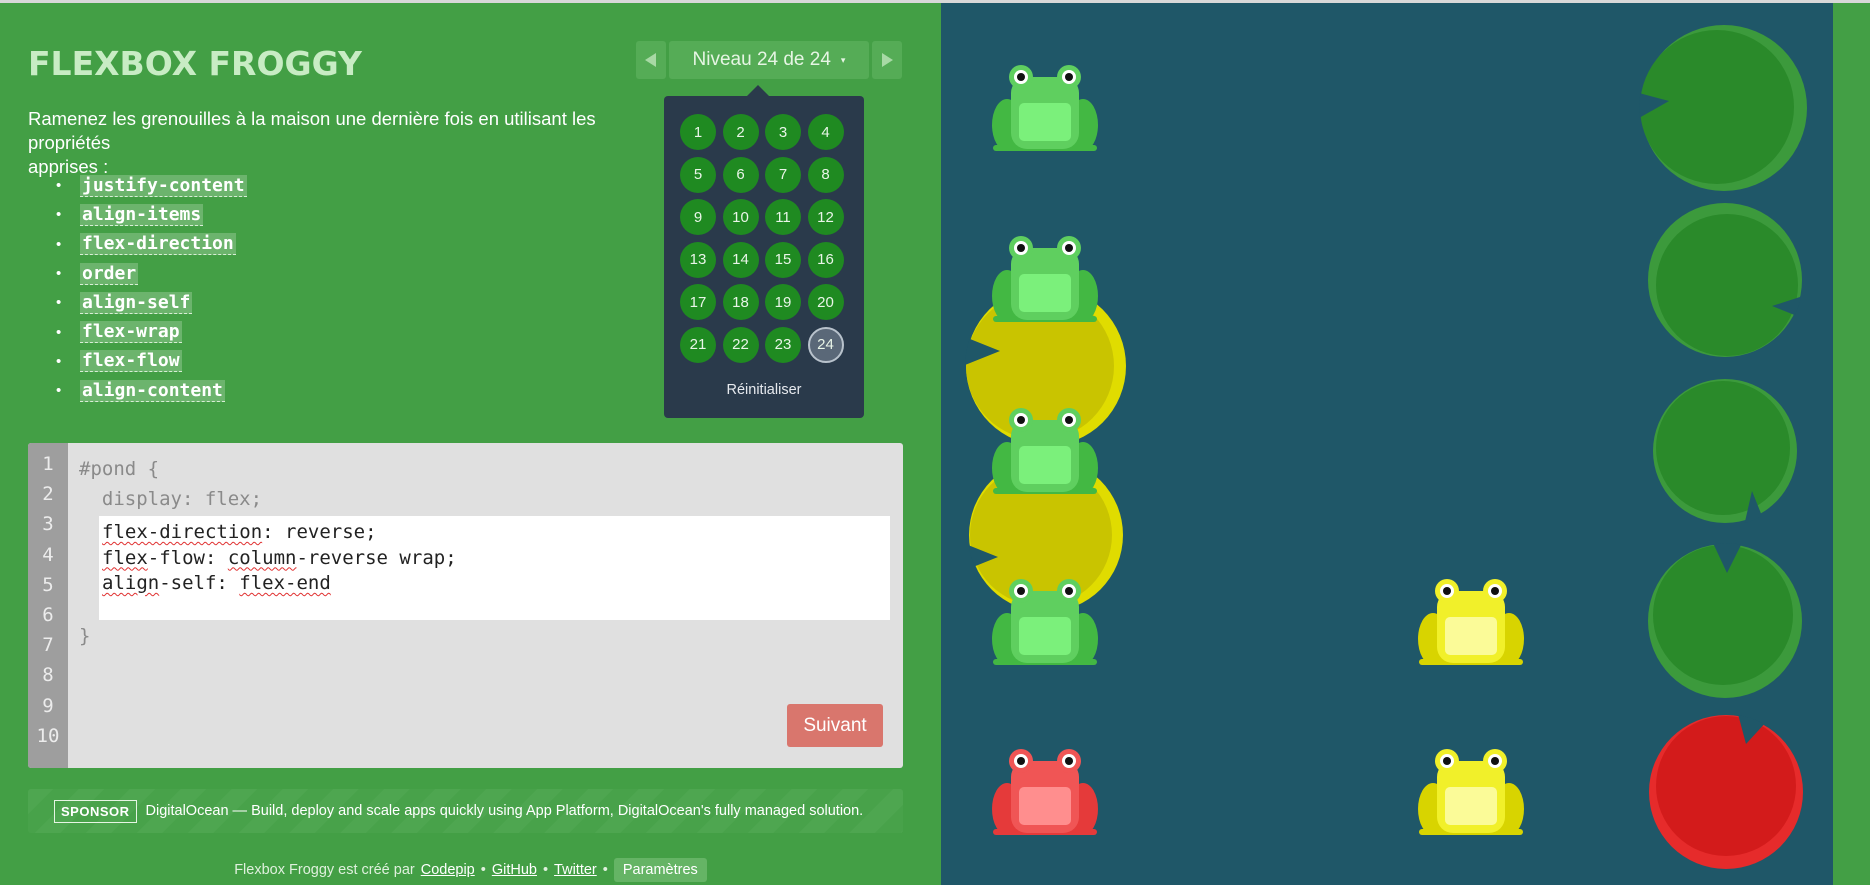 This screenshot has width=1870, height=885. I want to click on property-item: • align-items, so click(130, 214).